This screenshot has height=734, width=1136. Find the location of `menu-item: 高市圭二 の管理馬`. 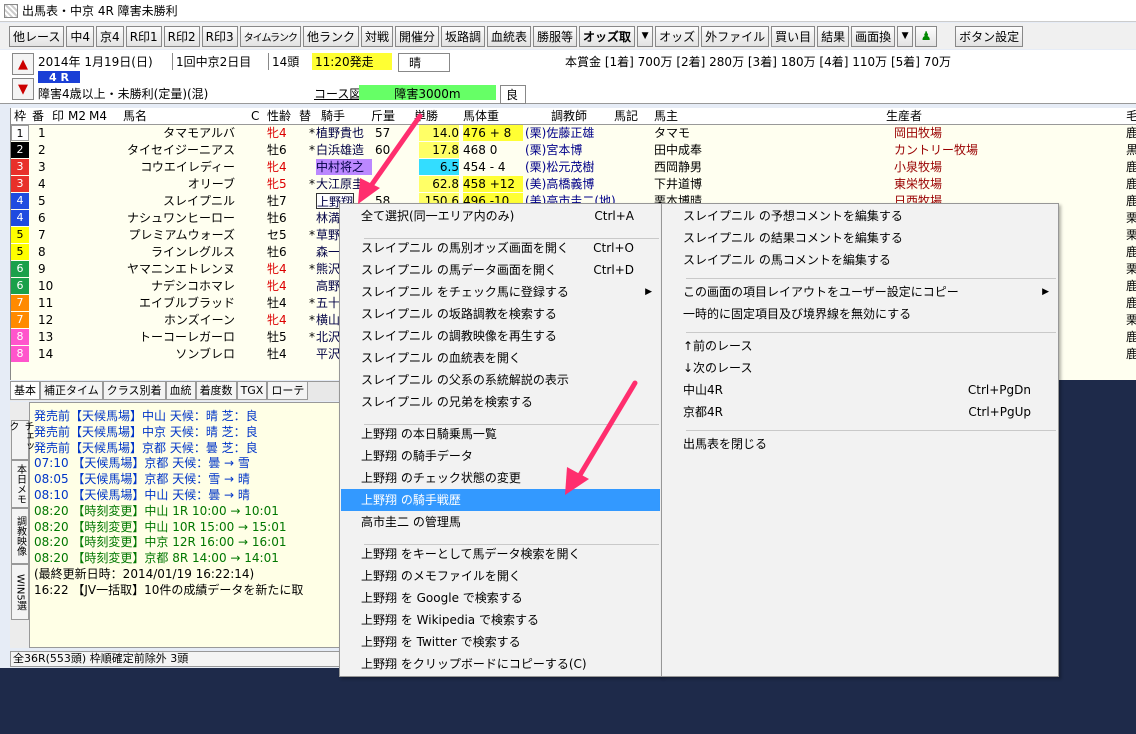

menu-item: 高市圭二 の管理馬 is located at coordinates (500, 522).